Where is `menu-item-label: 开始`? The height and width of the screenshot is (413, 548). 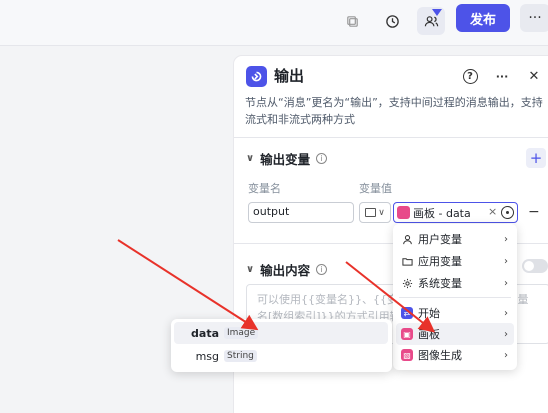 menu-item-label: 开始 is located at coordinates (429, 313).